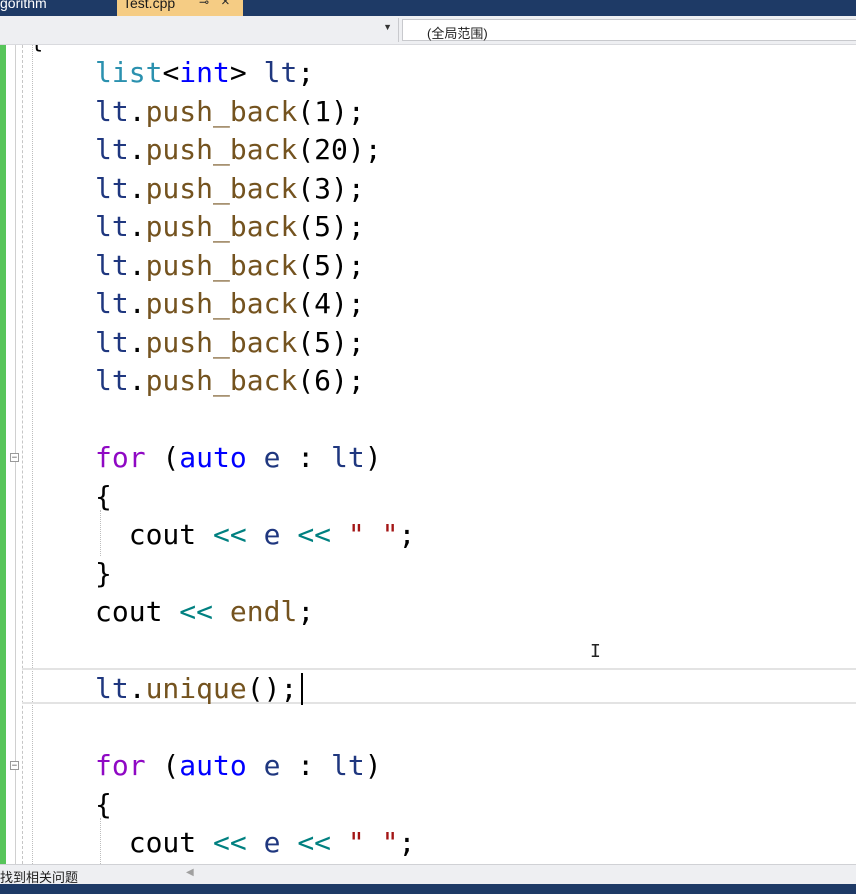 The height and width of the screenshot is (894, 856). I want to click on code-token: (20);, so click(339, 149).